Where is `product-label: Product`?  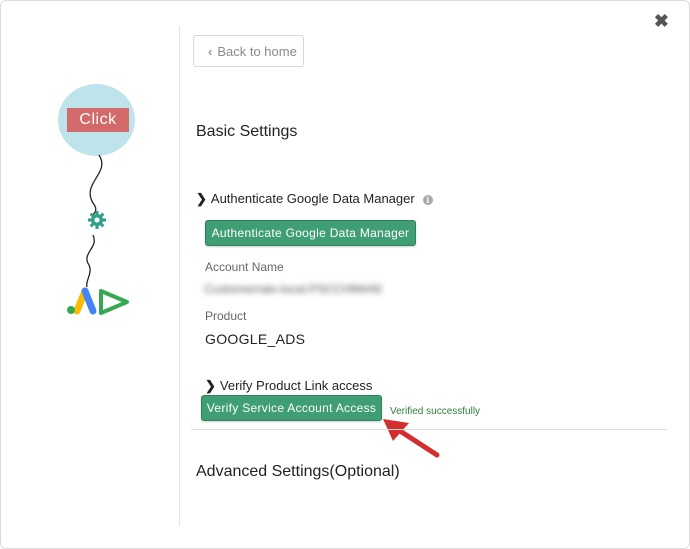 product-label: Product is located at coordinates (226, 316).